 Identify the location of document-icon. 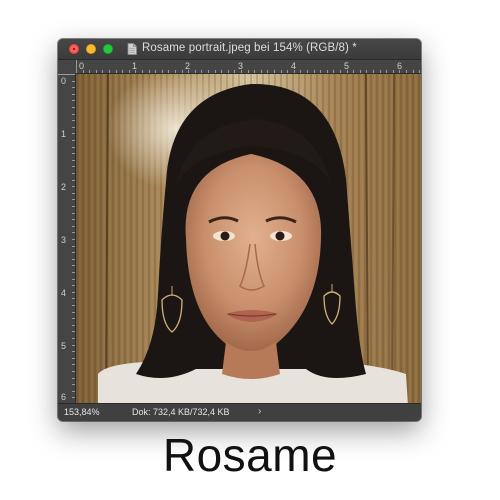
(132, 49).